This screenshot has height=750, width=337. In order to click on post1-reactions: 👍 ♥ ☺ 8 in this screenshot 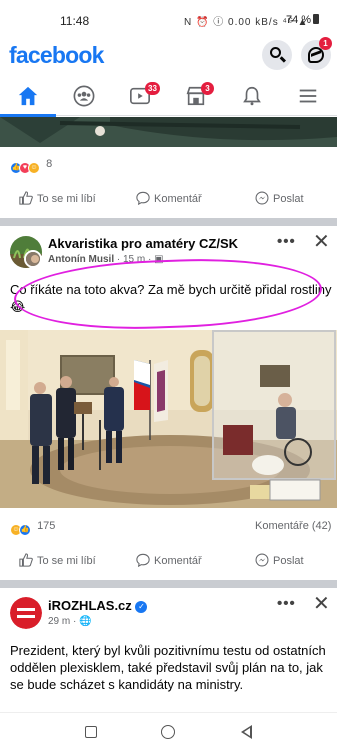, I will do `click(31, 166)`.